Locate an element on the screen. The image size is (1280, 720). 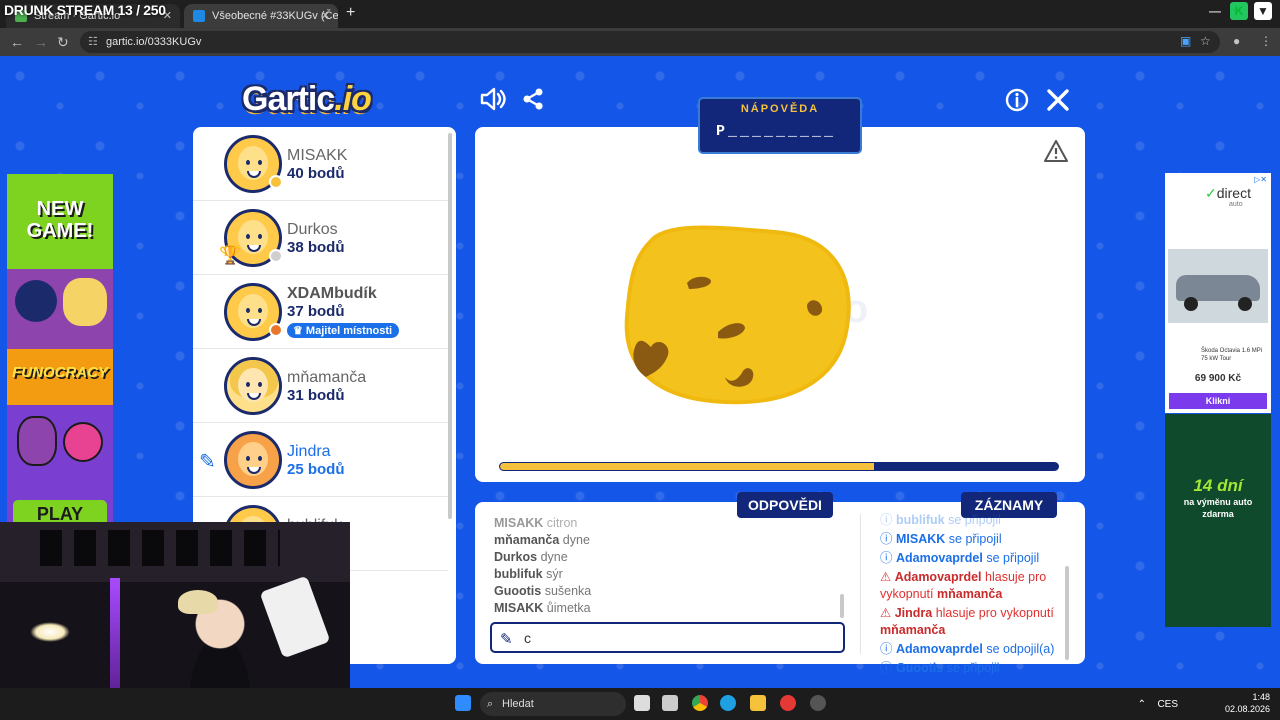
room-owner-badge: ♛ Majitel místnosti is located at coordinates (343, 330).